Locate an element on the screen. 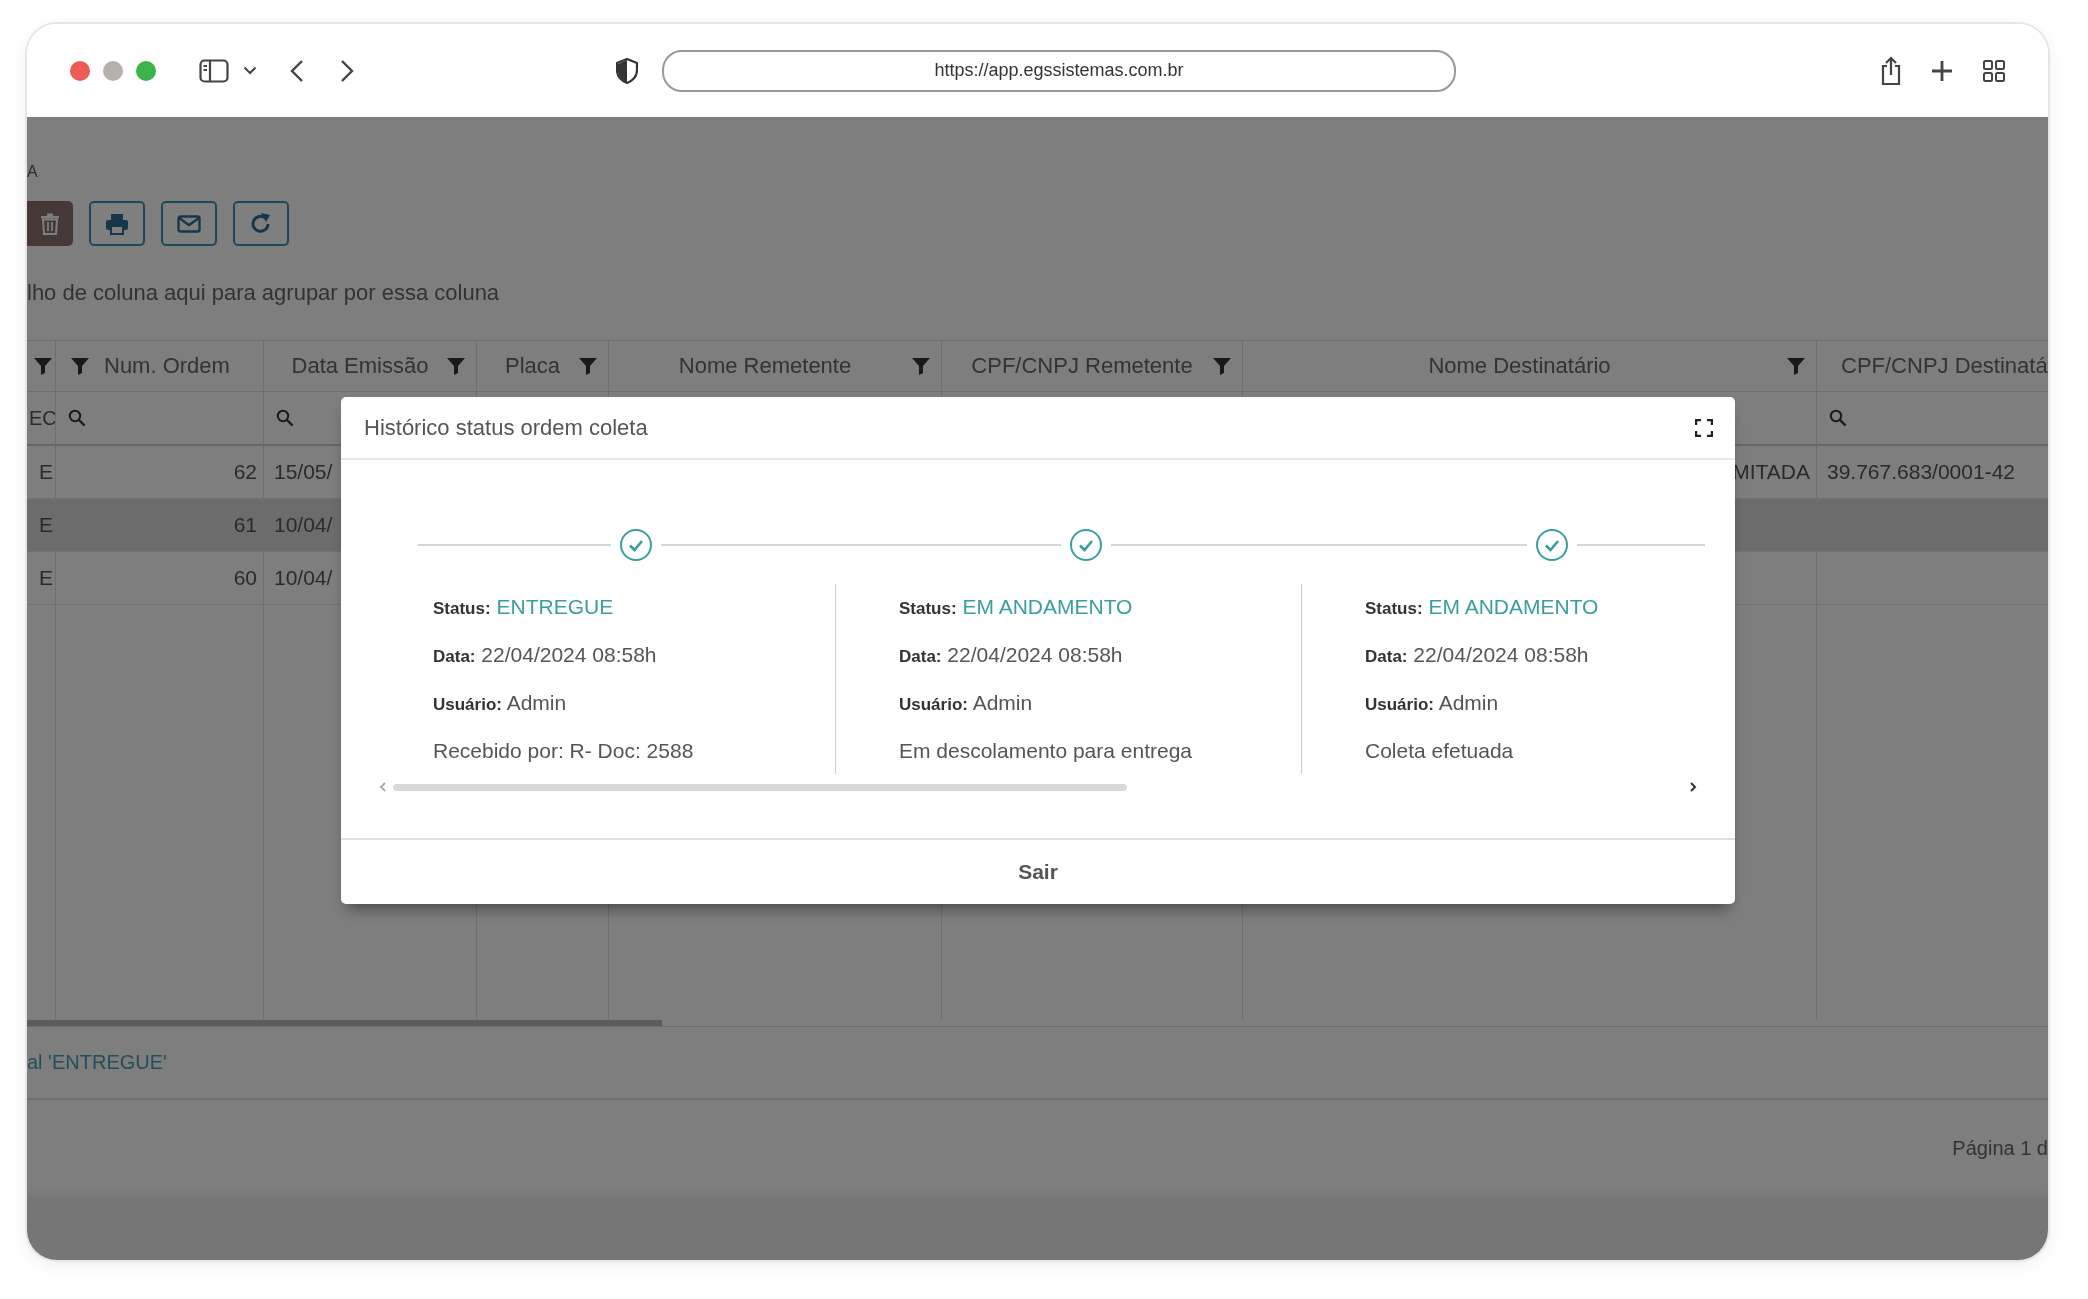 Image resolution: width=2088 pixels, height=1299 pixels. refresh-button is located at coordinates (261, 223).